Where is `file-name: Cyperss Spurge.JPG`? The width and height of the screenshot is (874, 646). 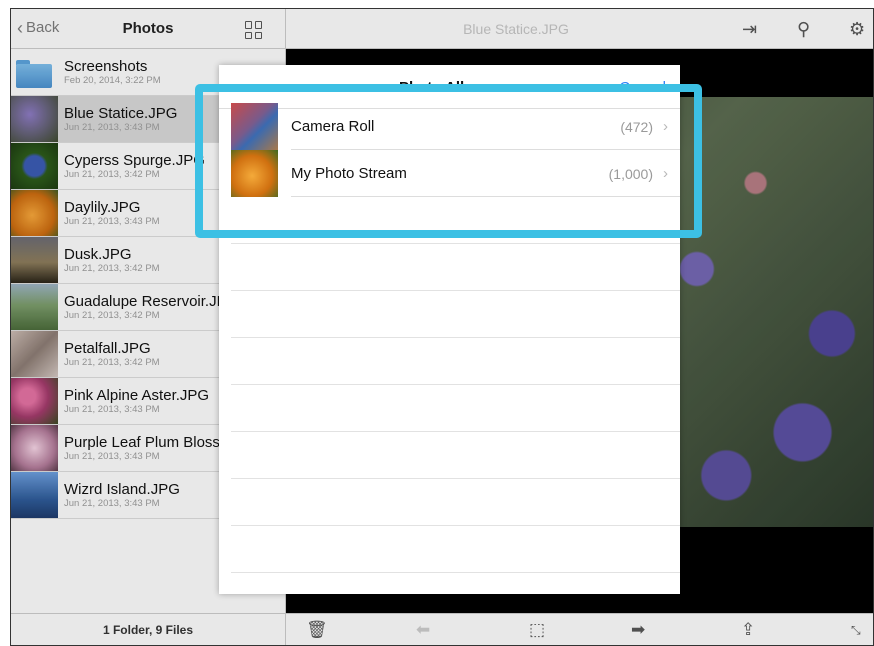 file-name: Cyperss Spurge.JPG is located at coordinates (134, 160).